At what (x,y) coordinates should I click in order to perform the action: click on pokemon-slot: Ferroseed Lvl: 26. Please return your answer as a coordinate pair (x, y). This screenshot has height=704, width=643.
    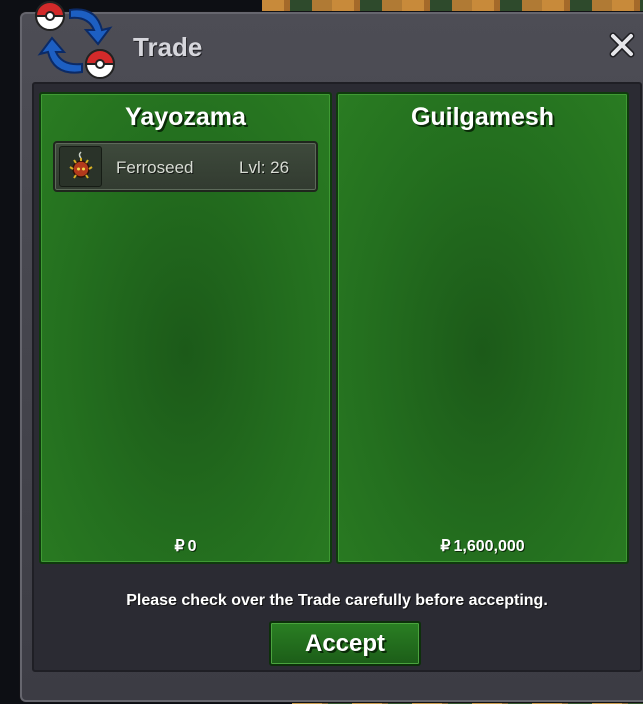
    Looking at the image, I should click on (185, 166).